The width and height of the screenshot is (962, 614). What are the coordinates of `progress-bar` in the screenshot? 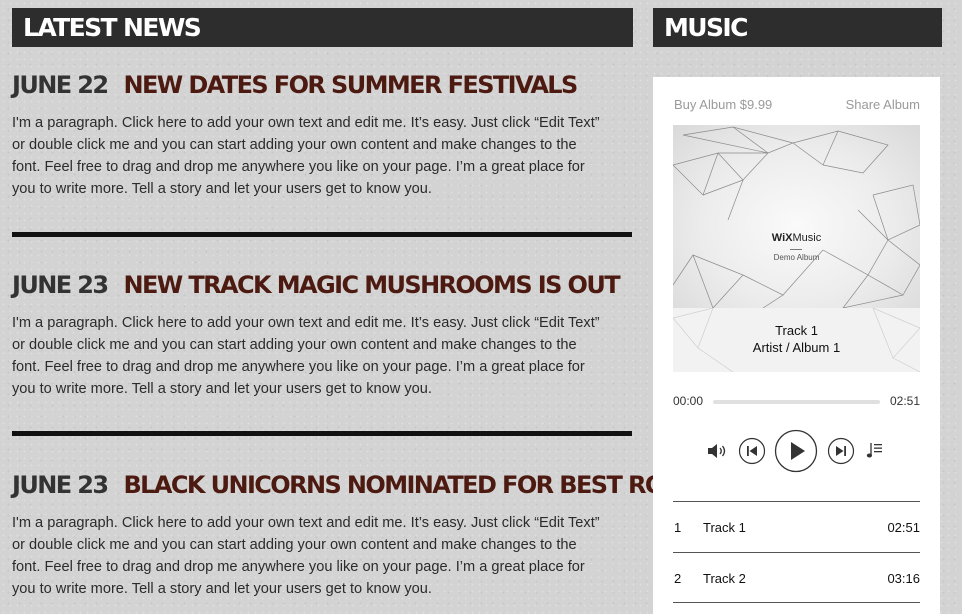 It's located at (796, 402).